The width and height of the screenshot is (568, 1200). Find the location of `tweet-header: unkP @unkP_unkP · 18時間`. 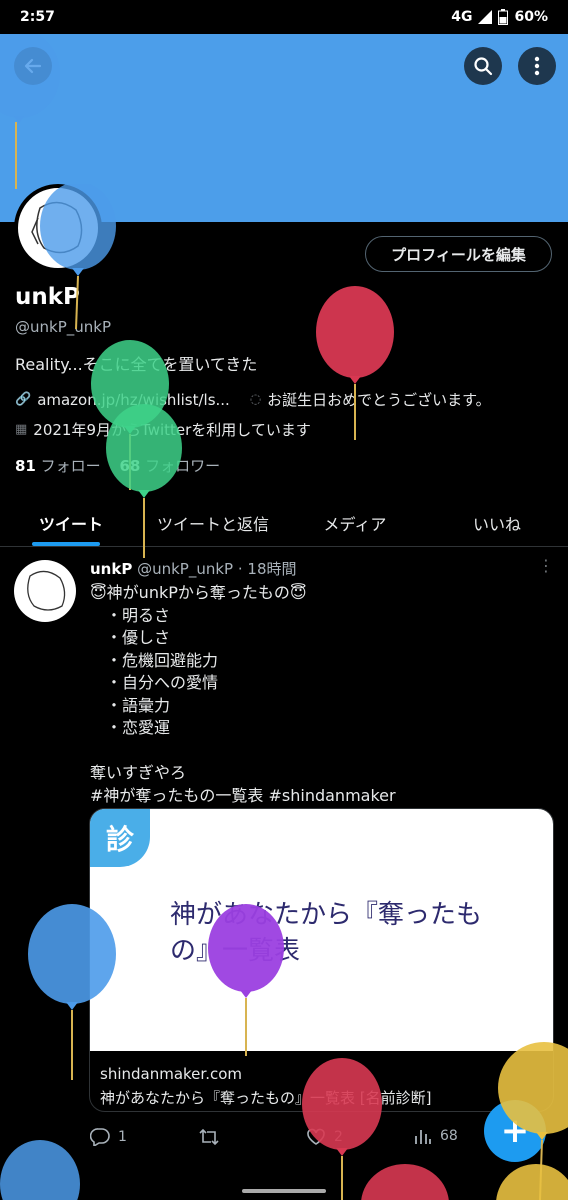

tweet-header: unkP @unkP_unkP · 18時間 is located at coordinates (193, 568).